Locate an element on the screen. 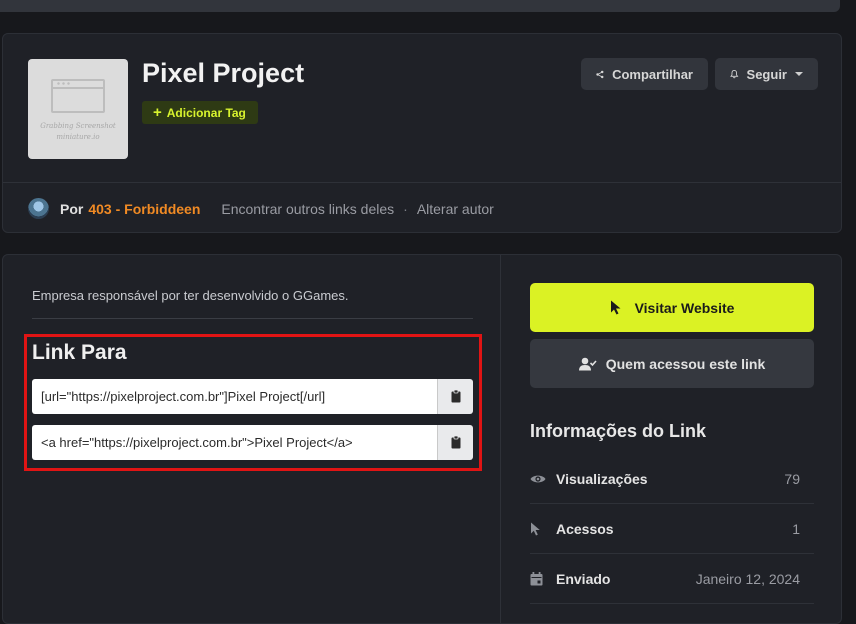 Image resolution: width=856 pixels, height=624 pixels. page-title: Pixel Project is located at coordinates (223, 73).